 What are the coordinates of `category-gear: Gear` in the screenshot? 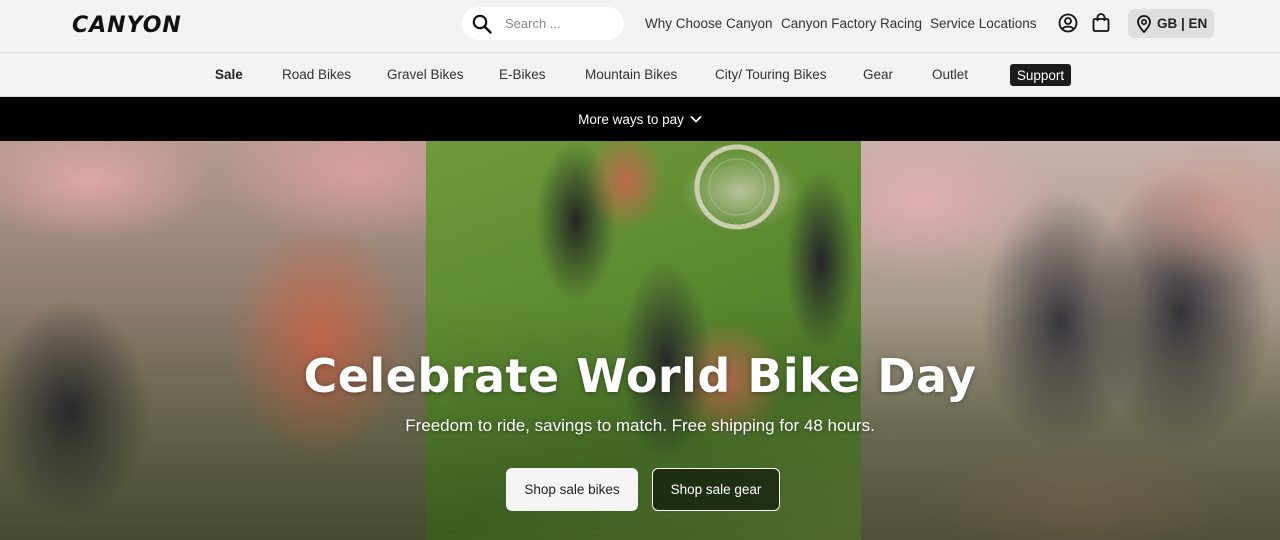 It's located at (878, 74).